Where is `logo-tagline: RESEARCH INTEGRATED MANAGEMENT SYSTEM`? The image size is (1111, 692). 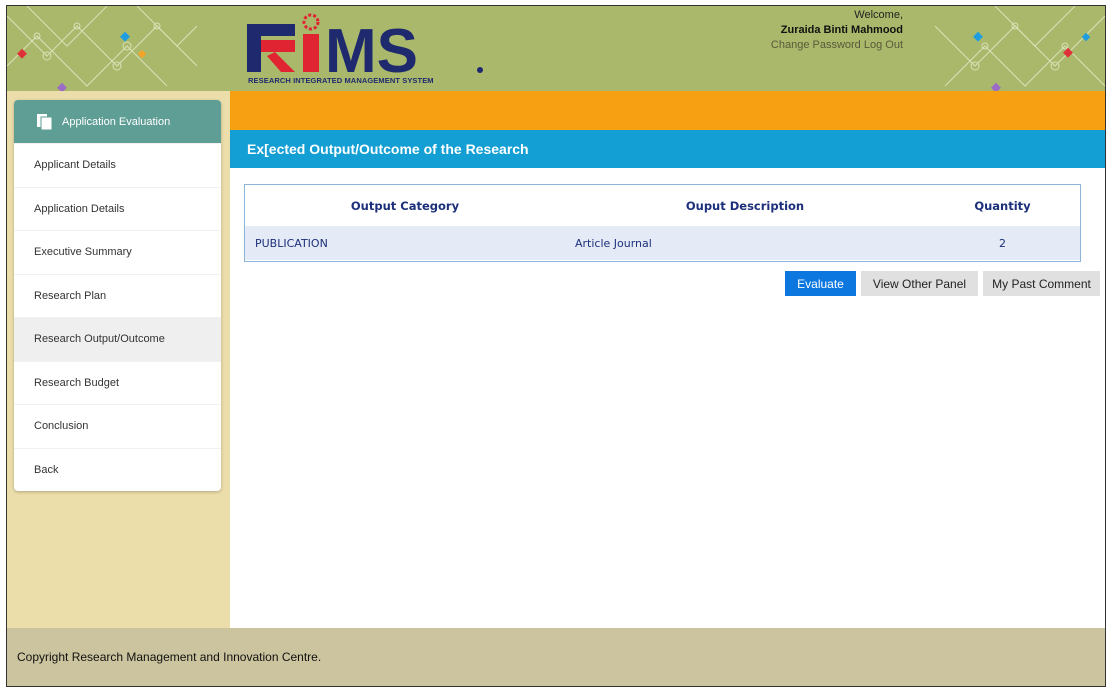
logo-tagline: RESEARCH INTEGRATED MANAGEMENT SYSTEM is located at coordinates (341, 80).